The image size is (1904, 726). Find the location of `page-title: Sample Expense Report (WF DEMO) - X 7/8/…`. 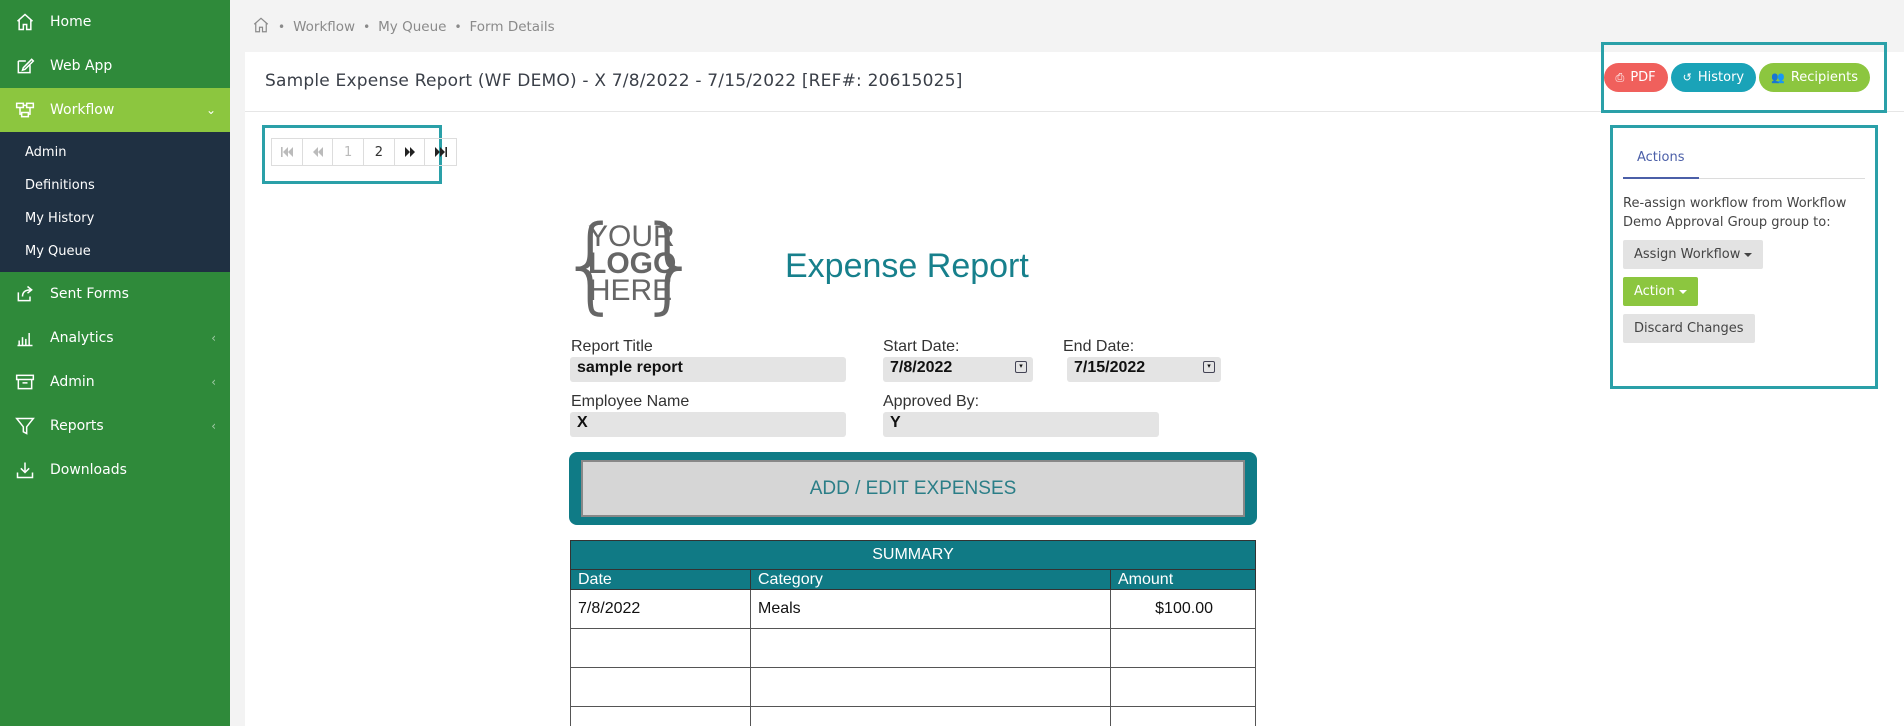

page-title: Sample Expense Report (WF DEMO) - X 7/8/… is located at coordinates (614, 81).